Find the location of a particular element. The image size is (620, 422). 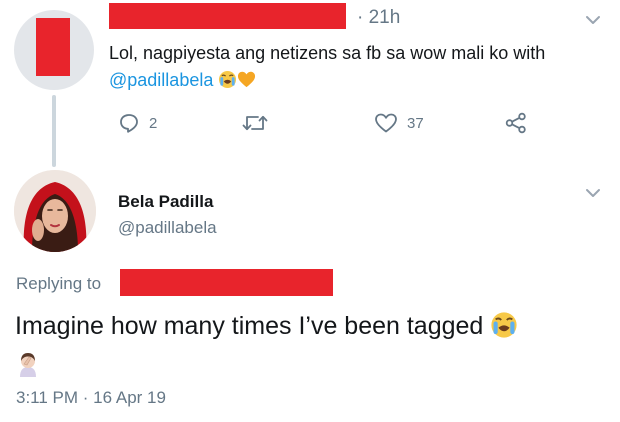

mention-link: @padillabela is located at coordinates (161, 80).